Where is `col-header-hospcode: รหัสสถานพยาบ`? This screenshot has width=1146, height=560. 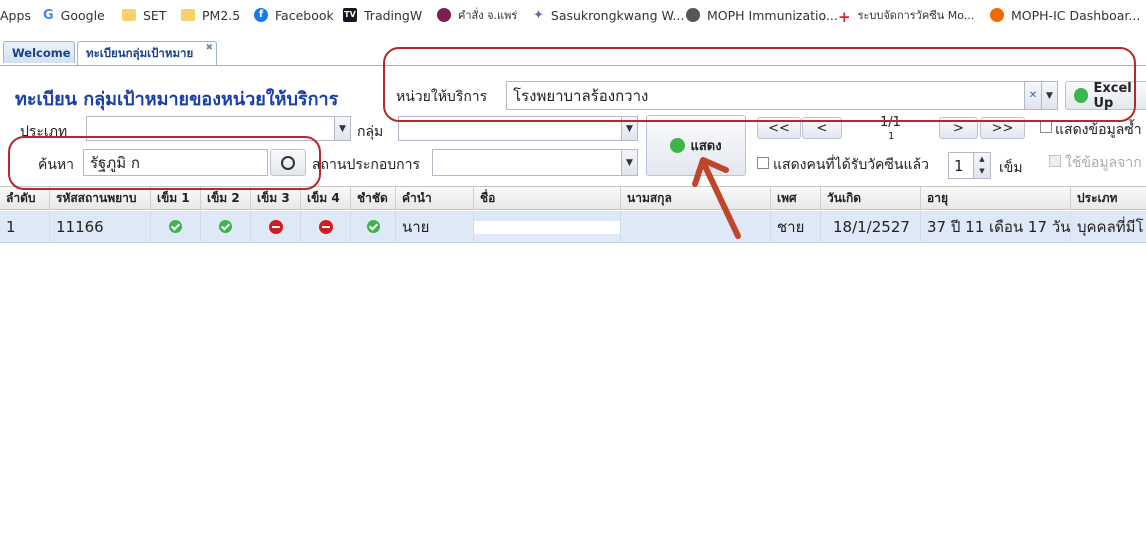 col-header-hospcode: รหัสสถานพยาบ is located at coordinates (100, 198).